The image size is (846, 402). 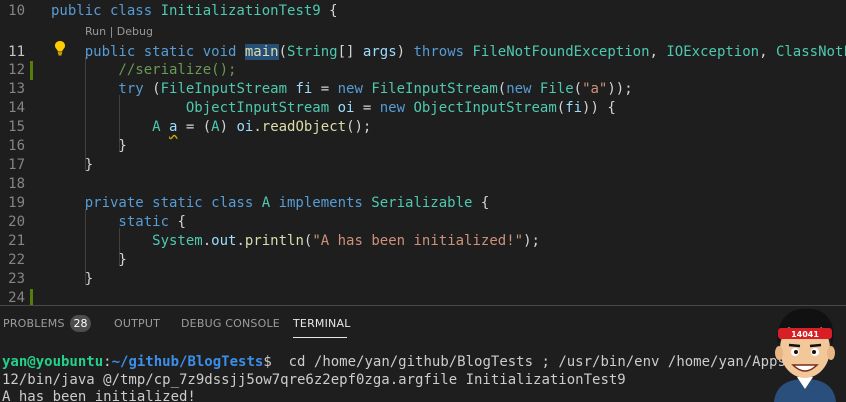 What do you see at coordinates (423, 70) in the screenshot?
I see `code-line: 12 //serialize();` at bounding box center [423, 70].